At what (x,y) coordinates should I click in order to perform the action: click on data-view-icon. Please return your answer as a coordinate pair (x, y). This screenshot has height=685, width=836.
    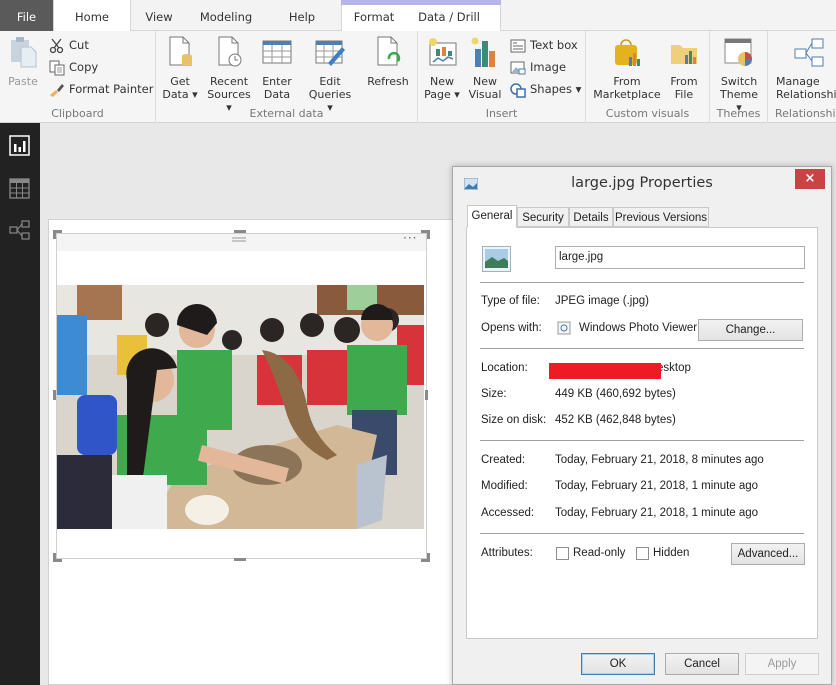
    Looking at the image, I should click on (19, 188).